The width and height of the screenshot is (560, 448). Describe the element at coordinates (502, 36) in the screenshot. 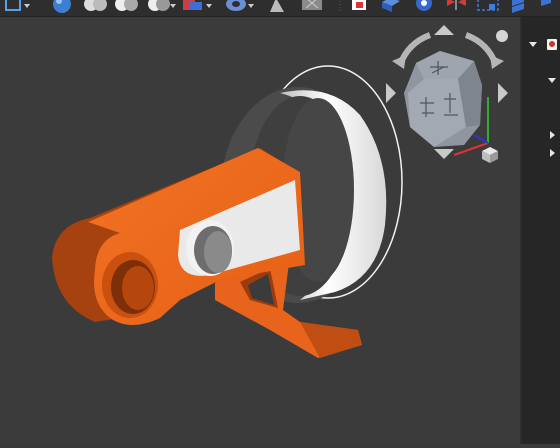

I see `nav-menu-dot` at that location.